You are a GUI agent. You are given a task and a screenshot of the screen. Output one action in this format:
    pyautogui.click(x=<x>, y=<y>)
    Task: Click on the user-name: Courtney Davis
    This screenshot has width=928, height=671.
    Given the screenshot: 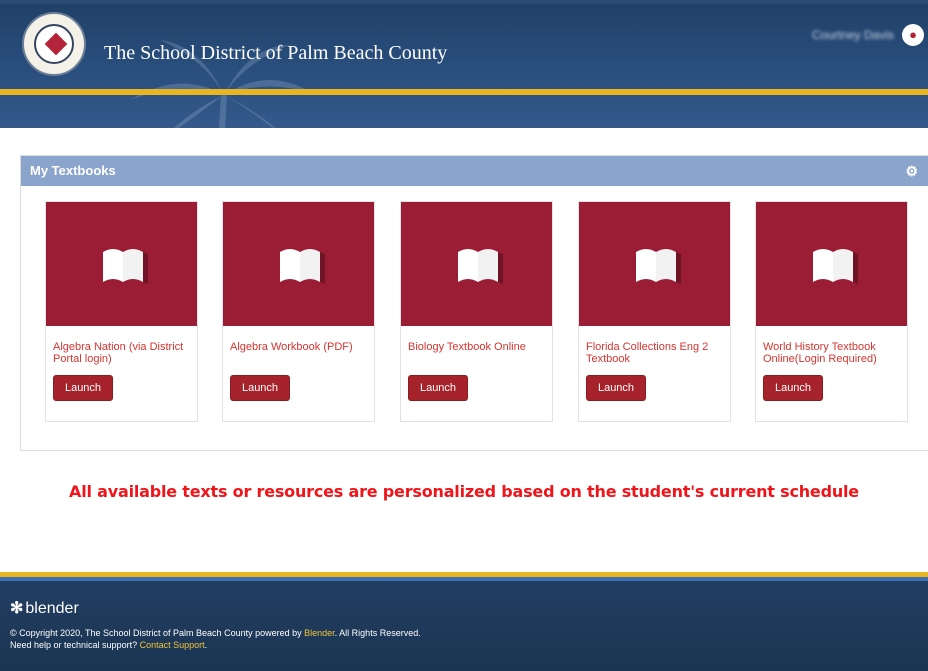 What is the action you would take?
    pyautogui.click(x=853, y=35)
    